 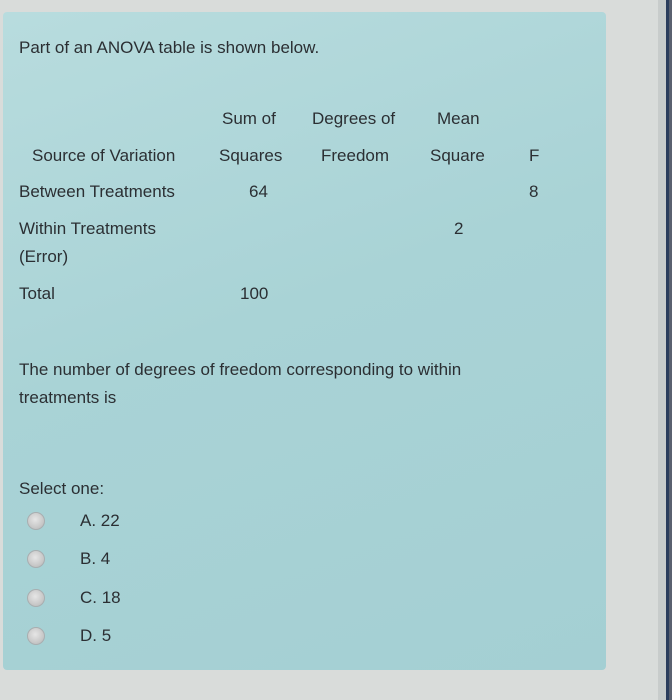 I want to click on row-total-ss: 100, so click(x=254, y=293).